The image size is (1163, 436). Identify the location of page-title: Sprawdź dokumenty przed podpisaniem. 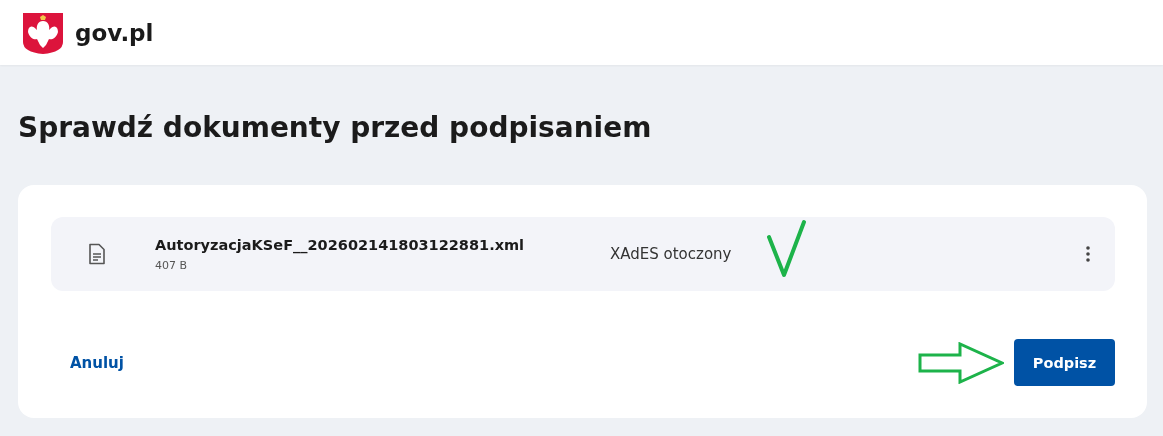
(335, 128).